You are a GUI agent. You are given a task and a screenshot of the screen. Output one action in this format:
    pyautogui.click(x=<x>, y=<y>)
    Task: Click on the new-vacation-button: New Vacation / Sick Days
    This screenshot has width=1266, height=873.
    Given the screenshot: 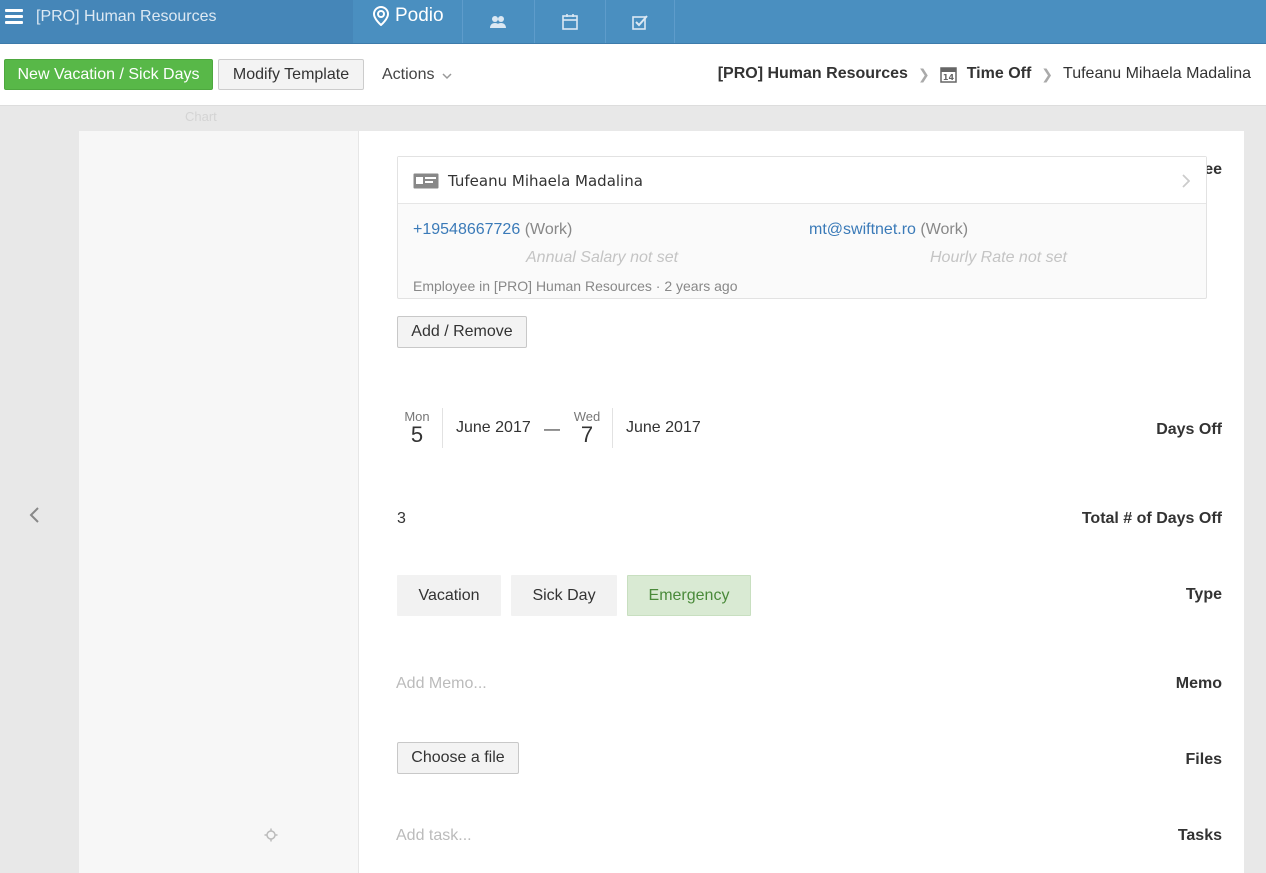 What is the action you would take?
    pyautogui.click(x=108, y=74)
    